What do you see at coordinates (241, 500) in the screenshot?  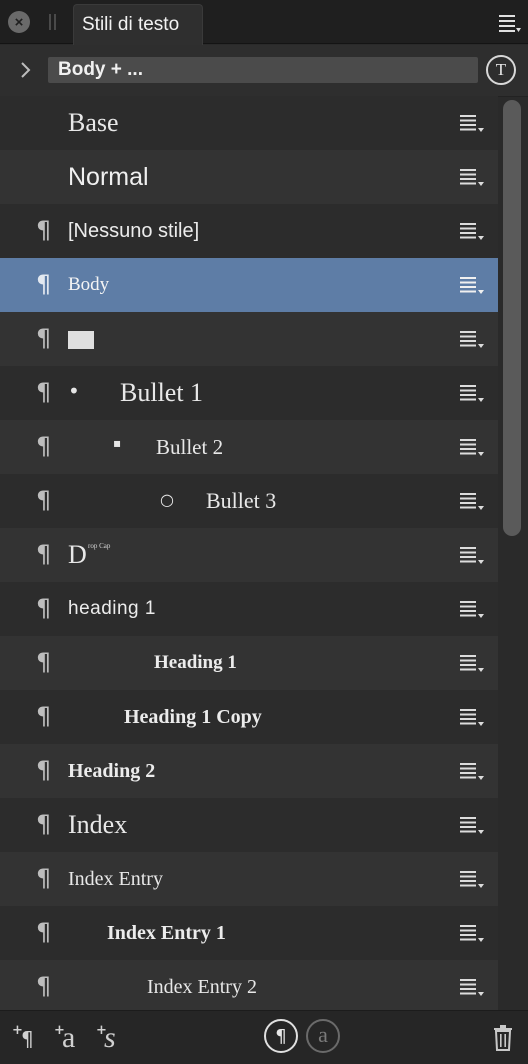 I see `style-label: Bullet 3` at bounding box center [241, 500].